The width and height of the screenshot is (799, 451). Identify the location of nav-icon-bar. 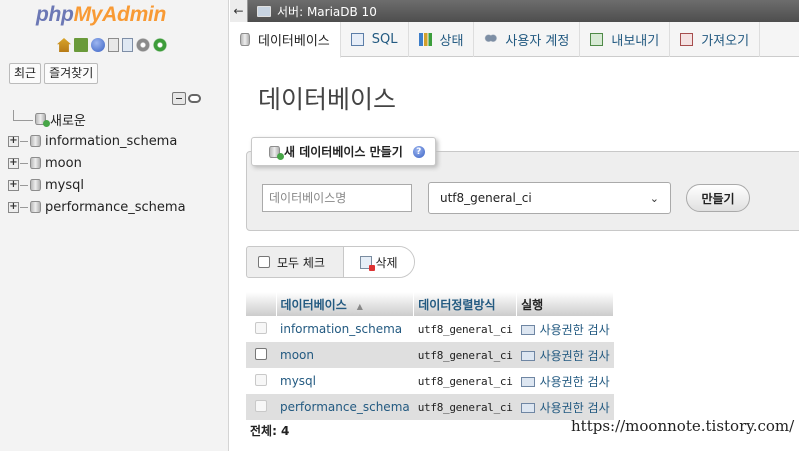
(112, 45).